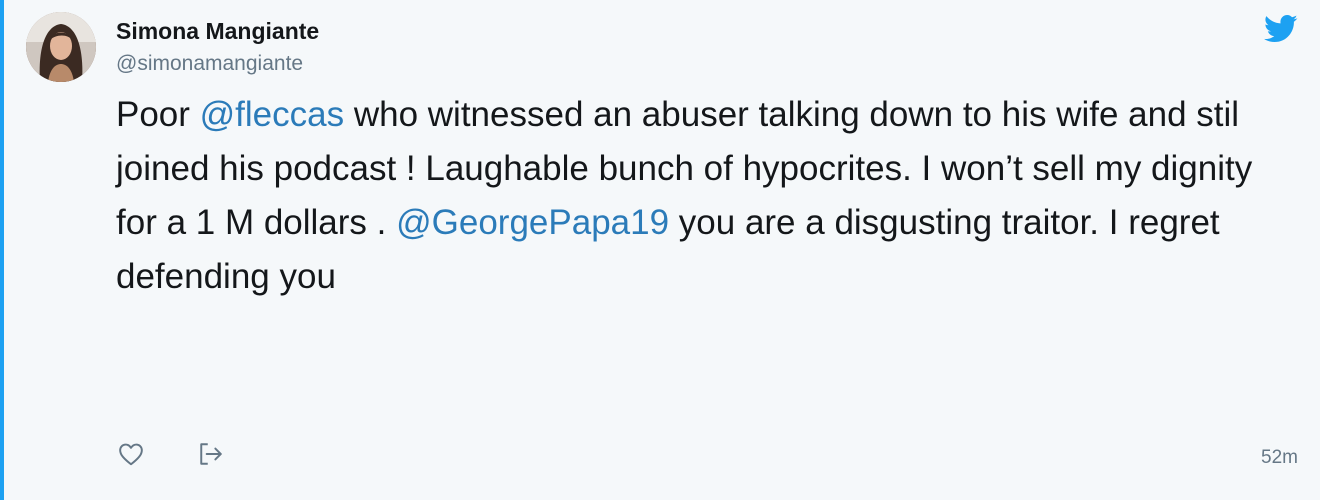 This screenshot has height=500, width=1320. What do you see at coordinates (1279, 458) in the screenshot?
I see `tweet-timestamp: 52m` at bounding box center [1279, 458].